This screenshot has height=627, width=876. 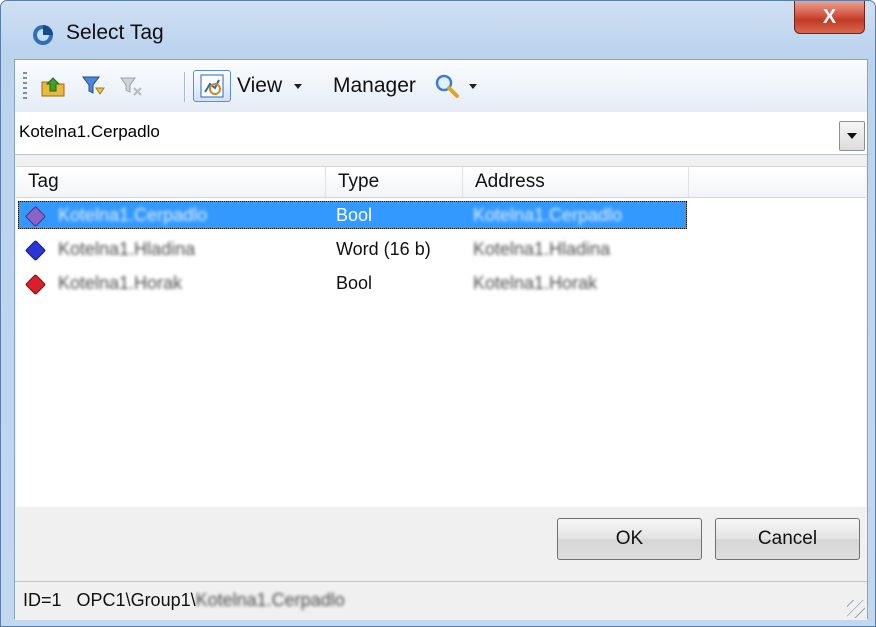 I want to click on combo-dropdown-button, so click(x=852, y=136).